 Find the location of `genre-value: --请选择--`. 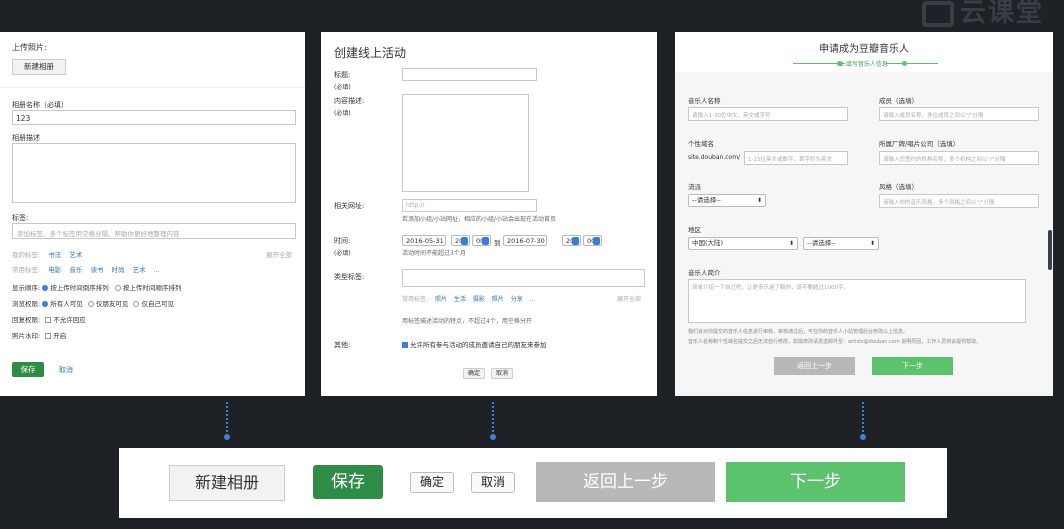

genre-value: --请选择-- is located at coordinates (706, 200).